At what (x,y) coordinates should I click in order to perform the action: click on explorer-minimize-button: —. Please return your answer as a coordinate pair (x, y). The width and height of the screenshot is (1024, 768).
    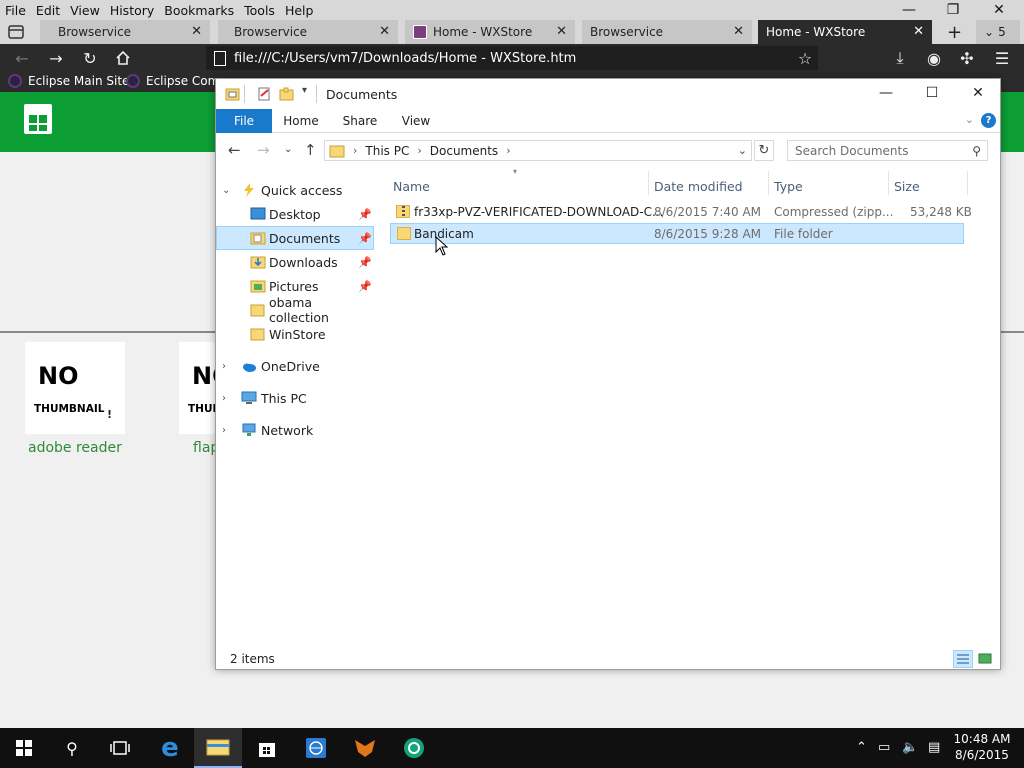
    Looking at the image, I should click on (886, 93).